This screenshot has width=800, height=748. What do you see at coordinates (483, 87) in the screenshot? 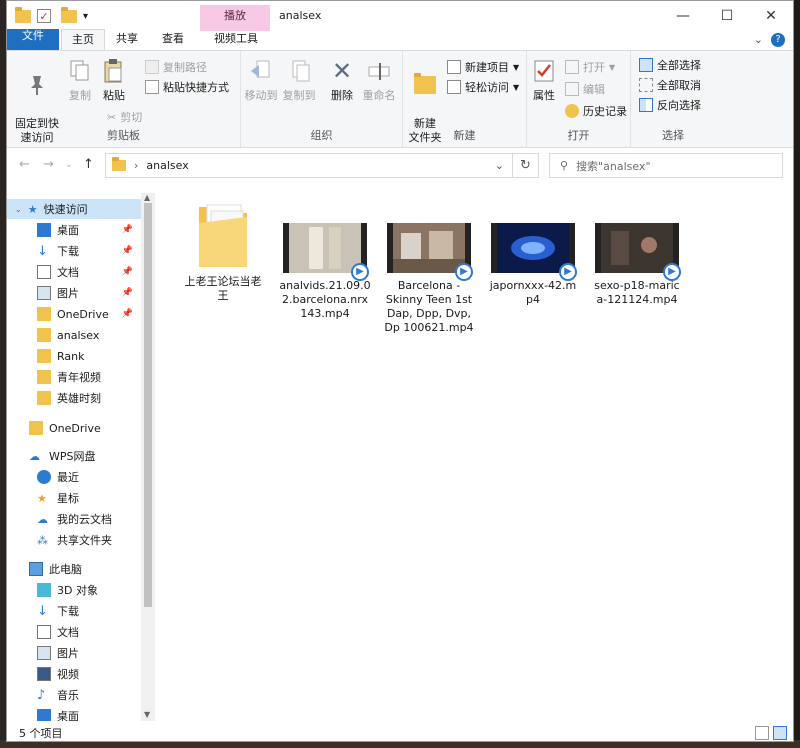
I see `easy-access-button: 轻松访问 ▼` at bounding box center [483, 87].